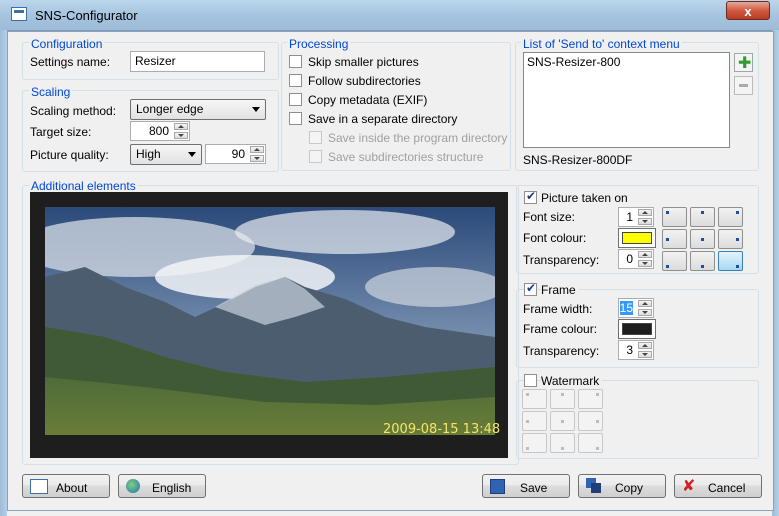 This screenshot has width=779, height=516. I want to click on quality-number-value: 90, so click(238, 154).